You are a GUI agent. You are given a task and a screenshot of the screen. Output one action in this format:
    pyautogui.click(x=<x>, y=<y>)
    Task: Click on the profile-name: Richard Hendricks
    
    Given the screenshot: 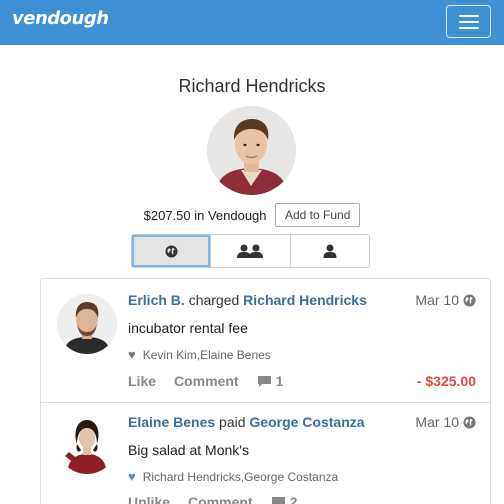 What is the action you would take?
    pyautogui.click(x=252, y=86)
    